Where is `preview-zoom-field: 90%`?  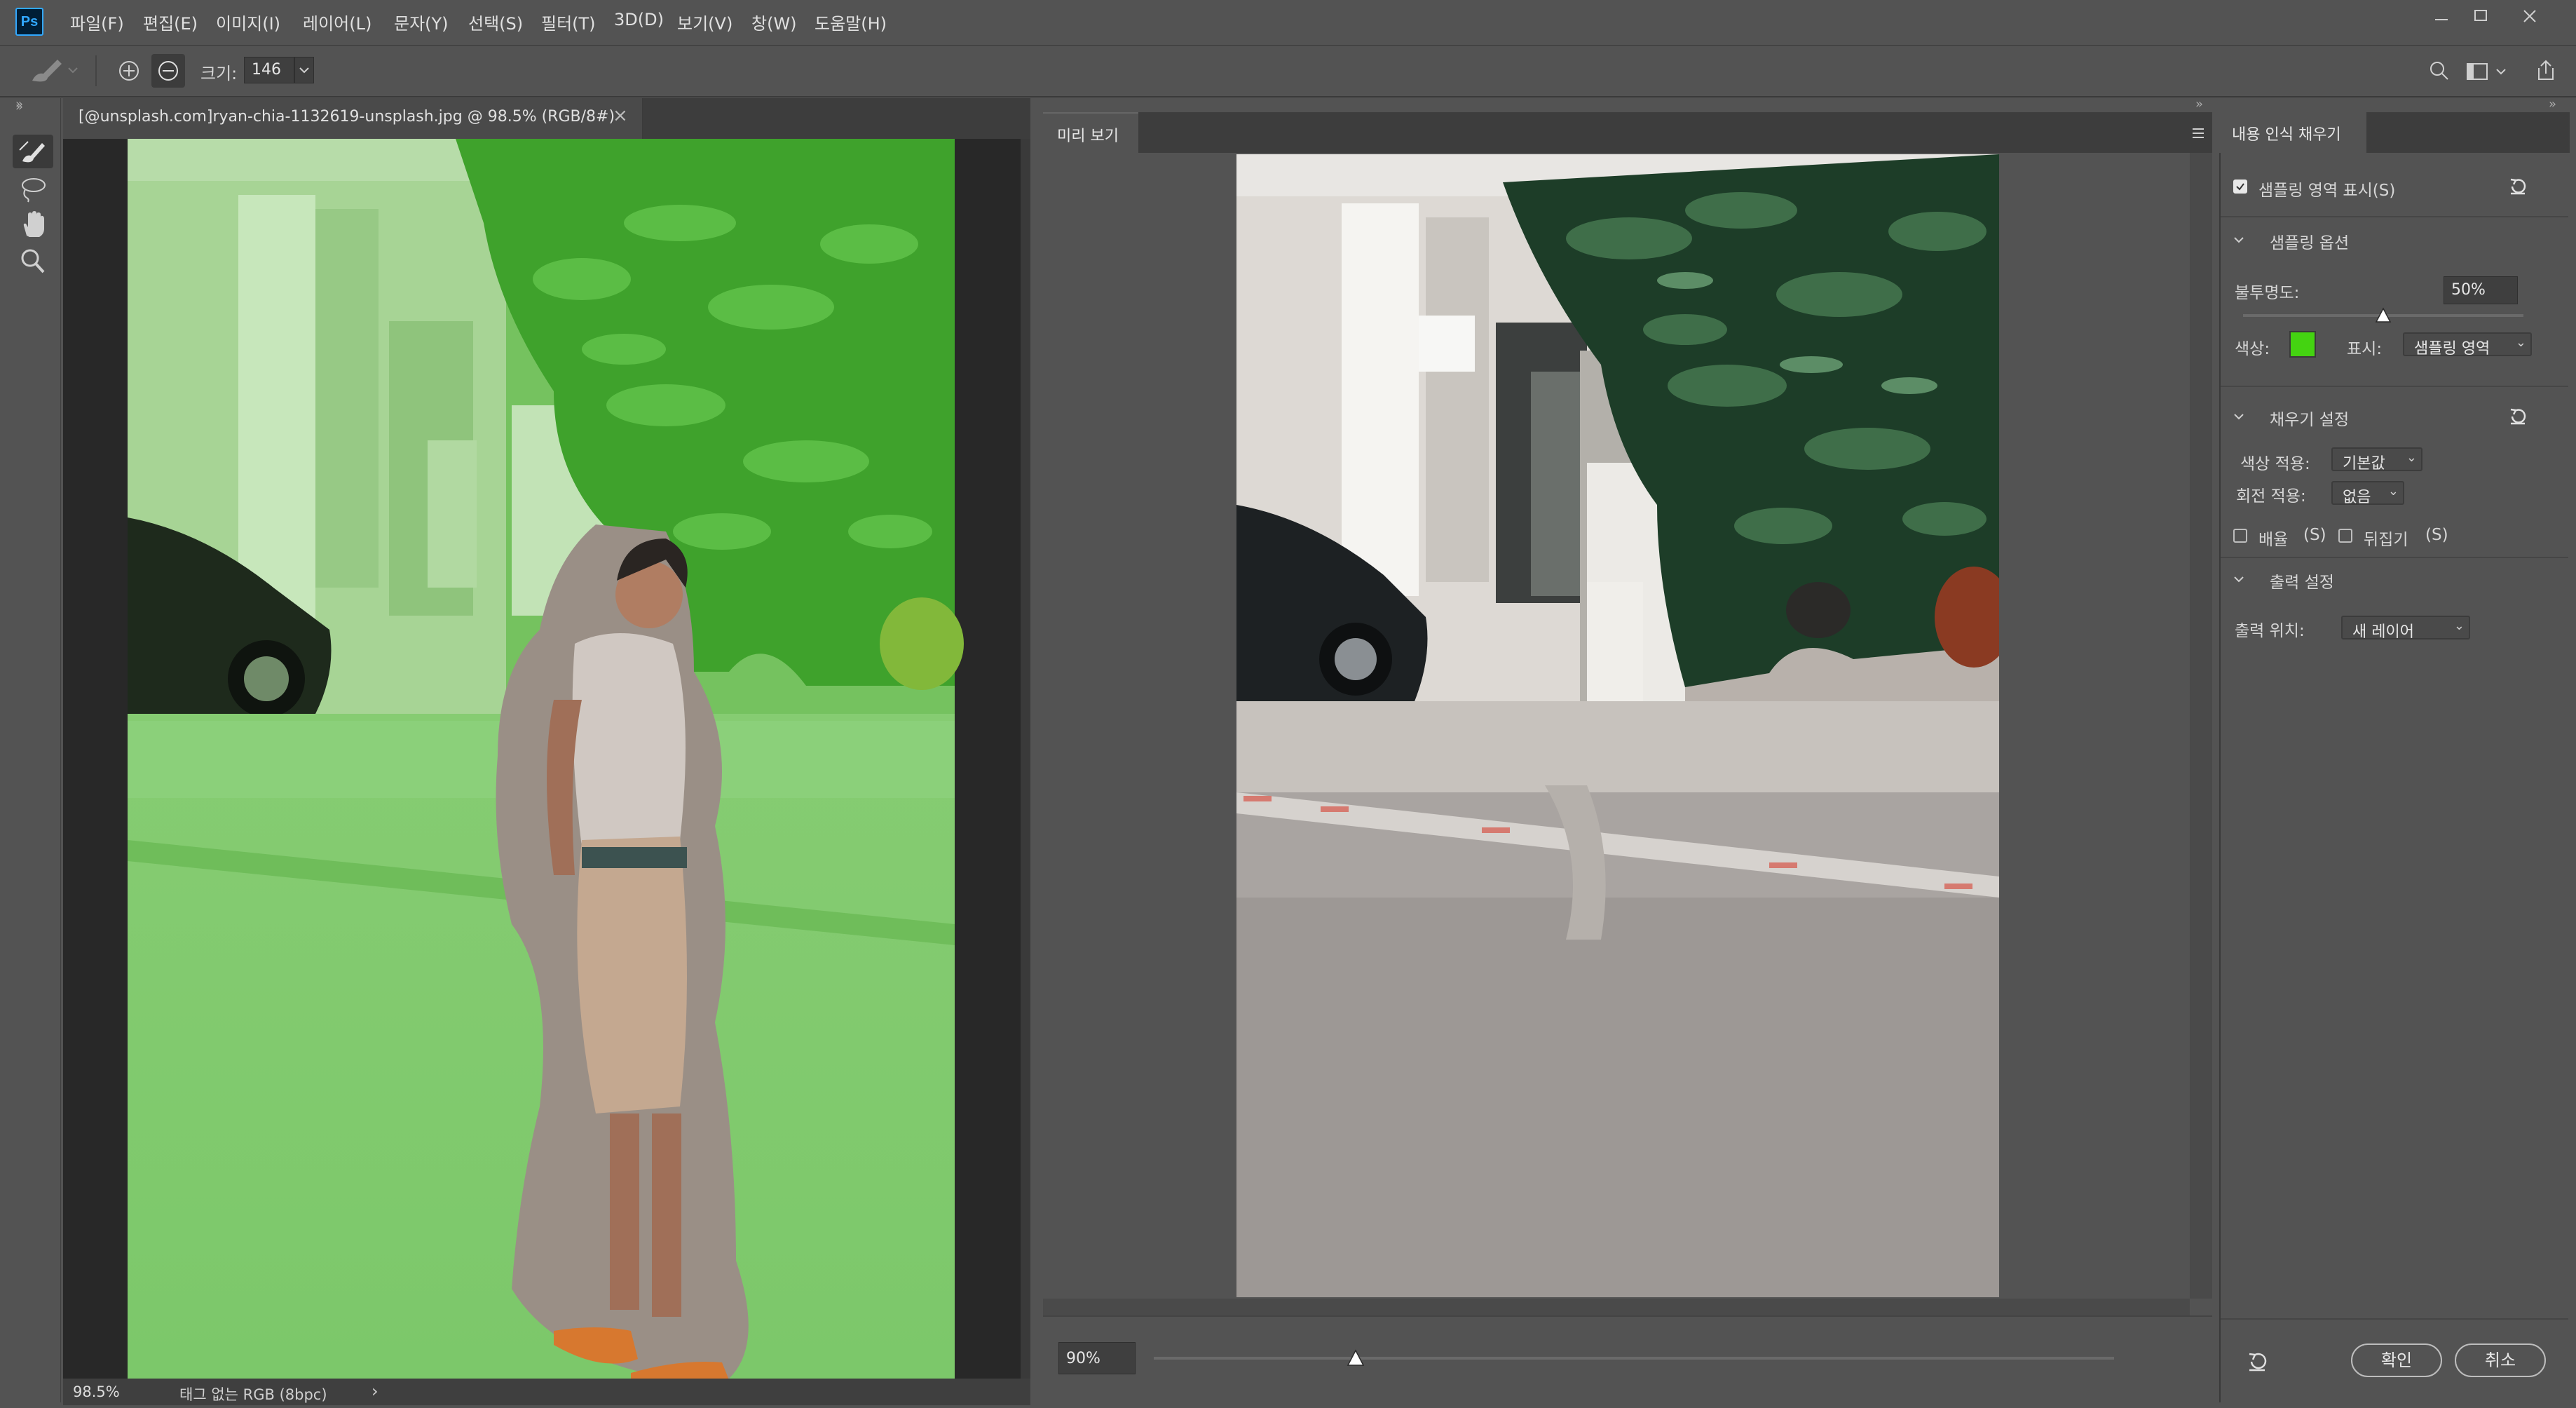
preview-zoom-field: 90% is located at coordinates (1097, 1358).